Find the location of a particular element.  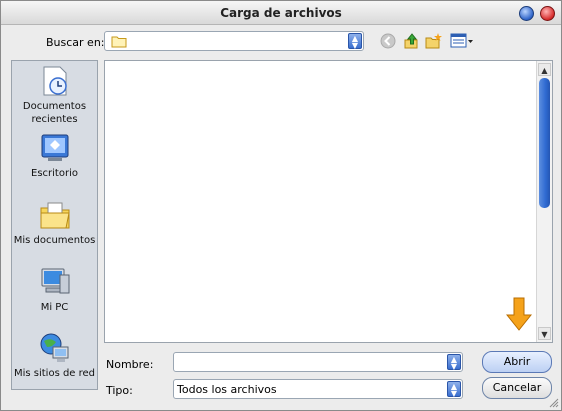

look-in-dropdown-button: ▲ ▼ is located at coordinates (355, 41).